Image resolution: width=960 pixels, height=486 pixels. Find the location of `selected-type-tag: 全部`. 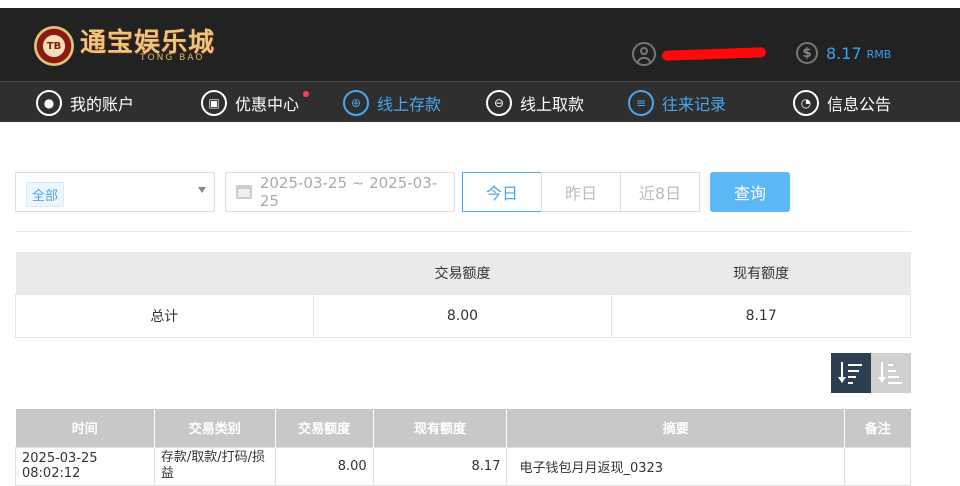

selected-type-tag: 全部 is located at coordinates (45, 194).